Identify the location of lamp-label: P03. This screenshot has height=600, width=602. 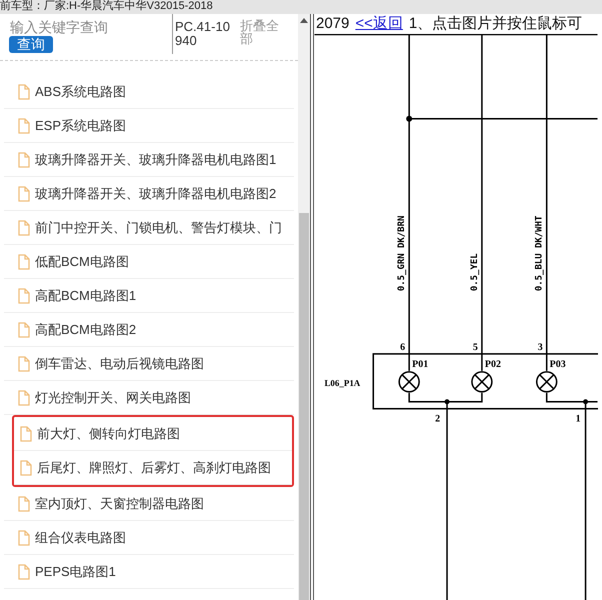
(558, 364).